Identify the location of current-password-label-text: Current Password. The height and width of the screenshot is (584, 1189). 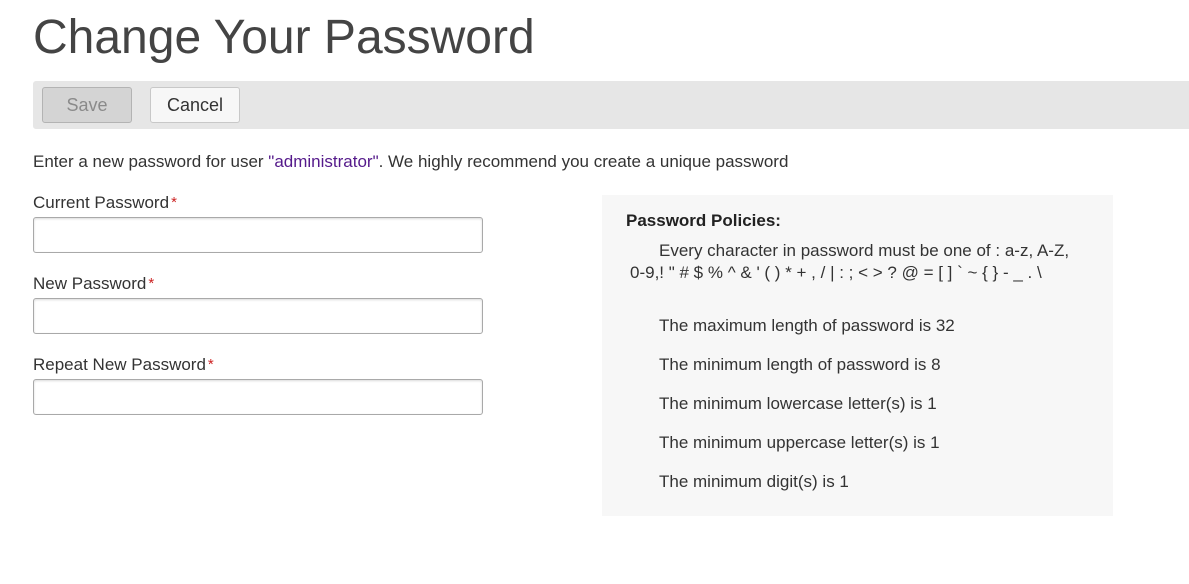
(101, 202).